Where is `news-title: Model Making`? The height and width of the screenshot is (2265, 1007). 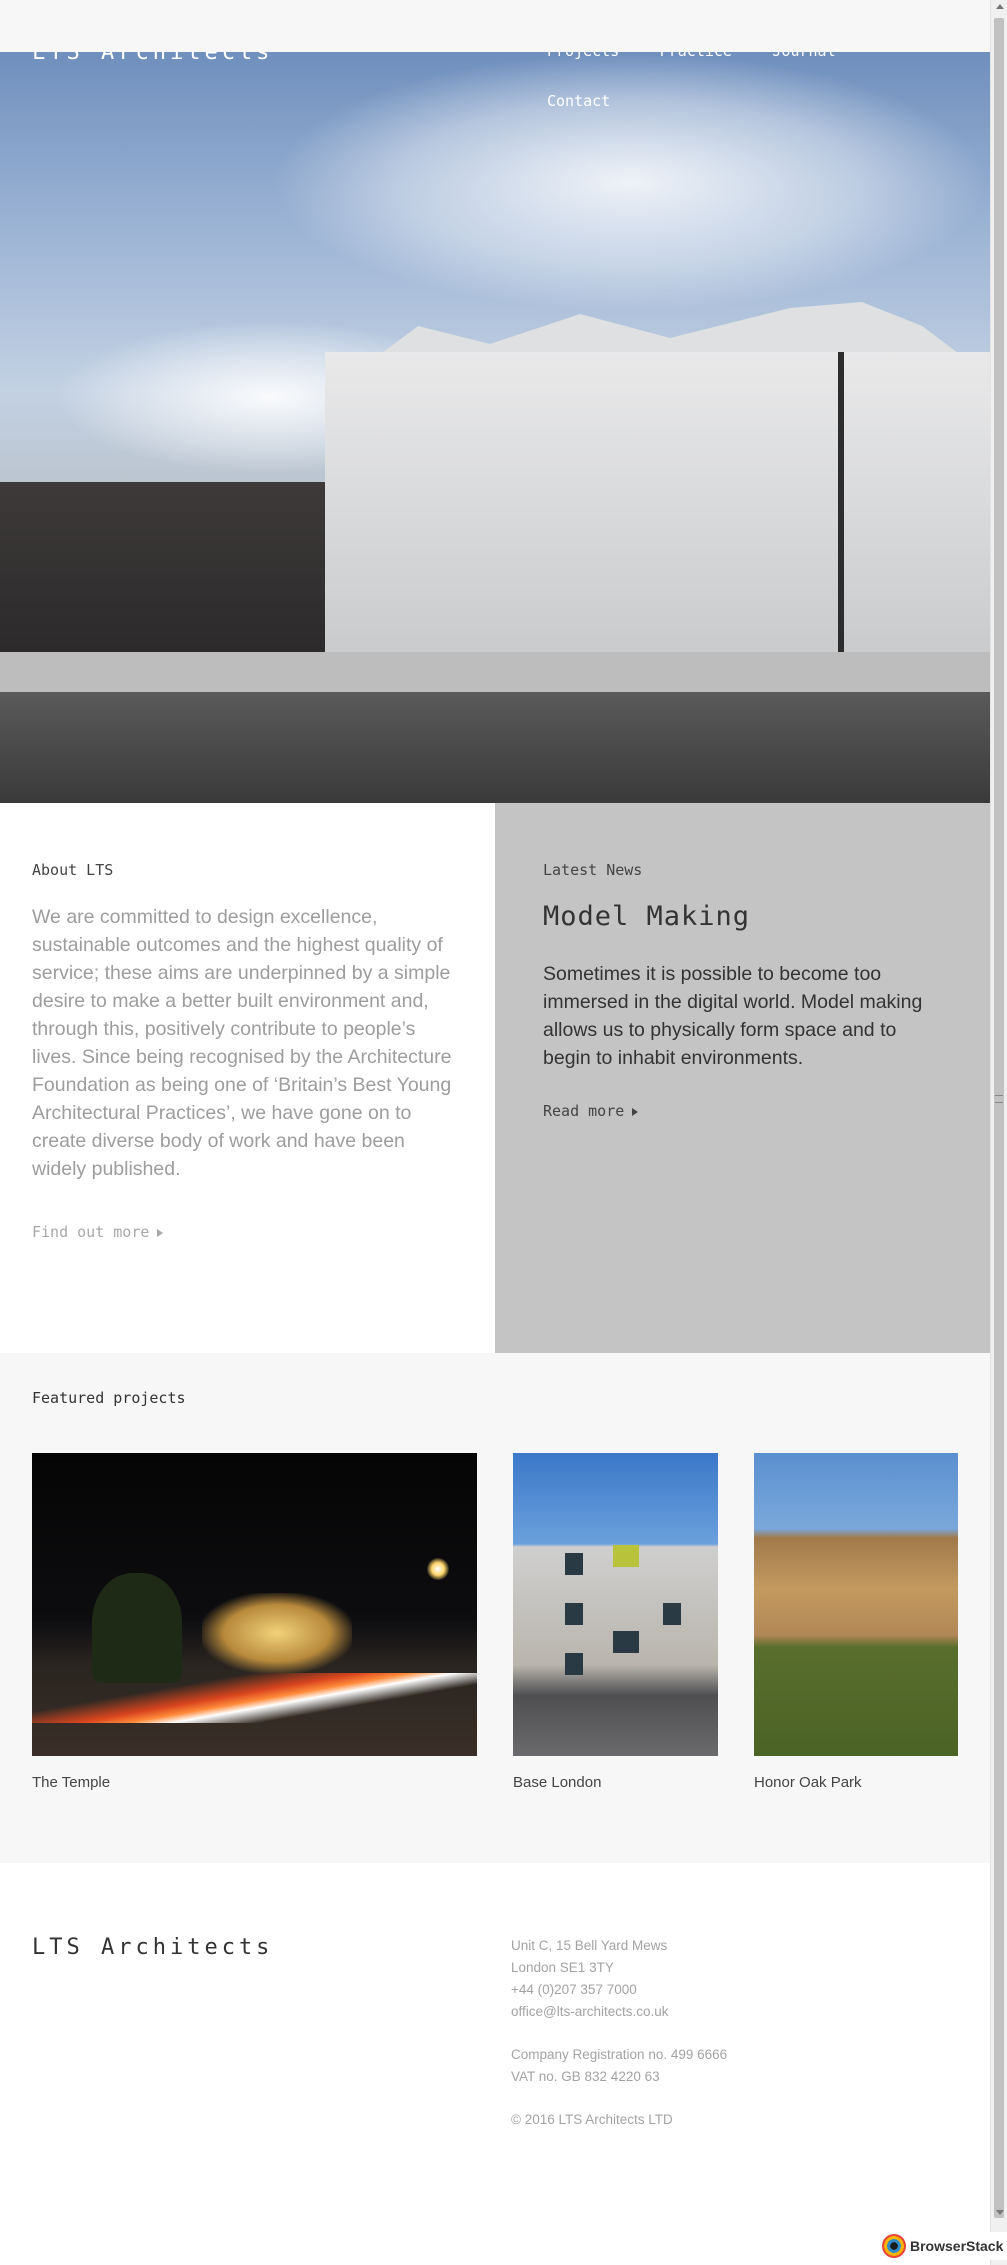
news-title: Model Making is located at coordinates (742, 916).